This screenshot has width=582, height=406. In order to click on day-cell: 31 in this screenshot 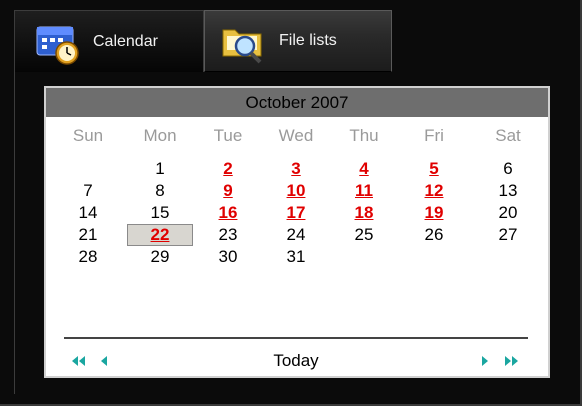, I will do `click(296, 257)`.